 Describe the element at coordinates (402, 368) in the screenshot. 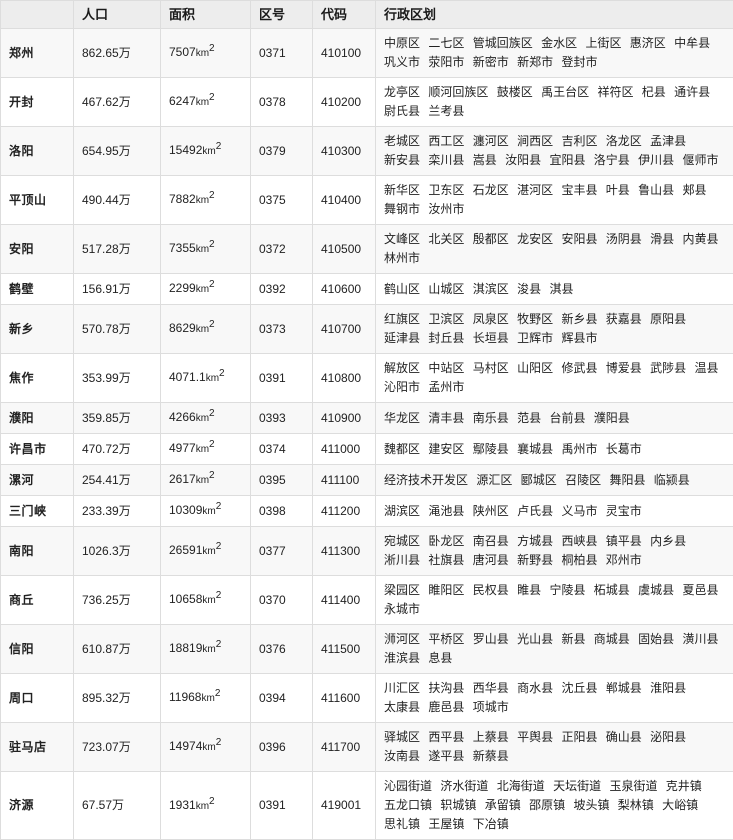

I see `division-item: 解放区` at that location.